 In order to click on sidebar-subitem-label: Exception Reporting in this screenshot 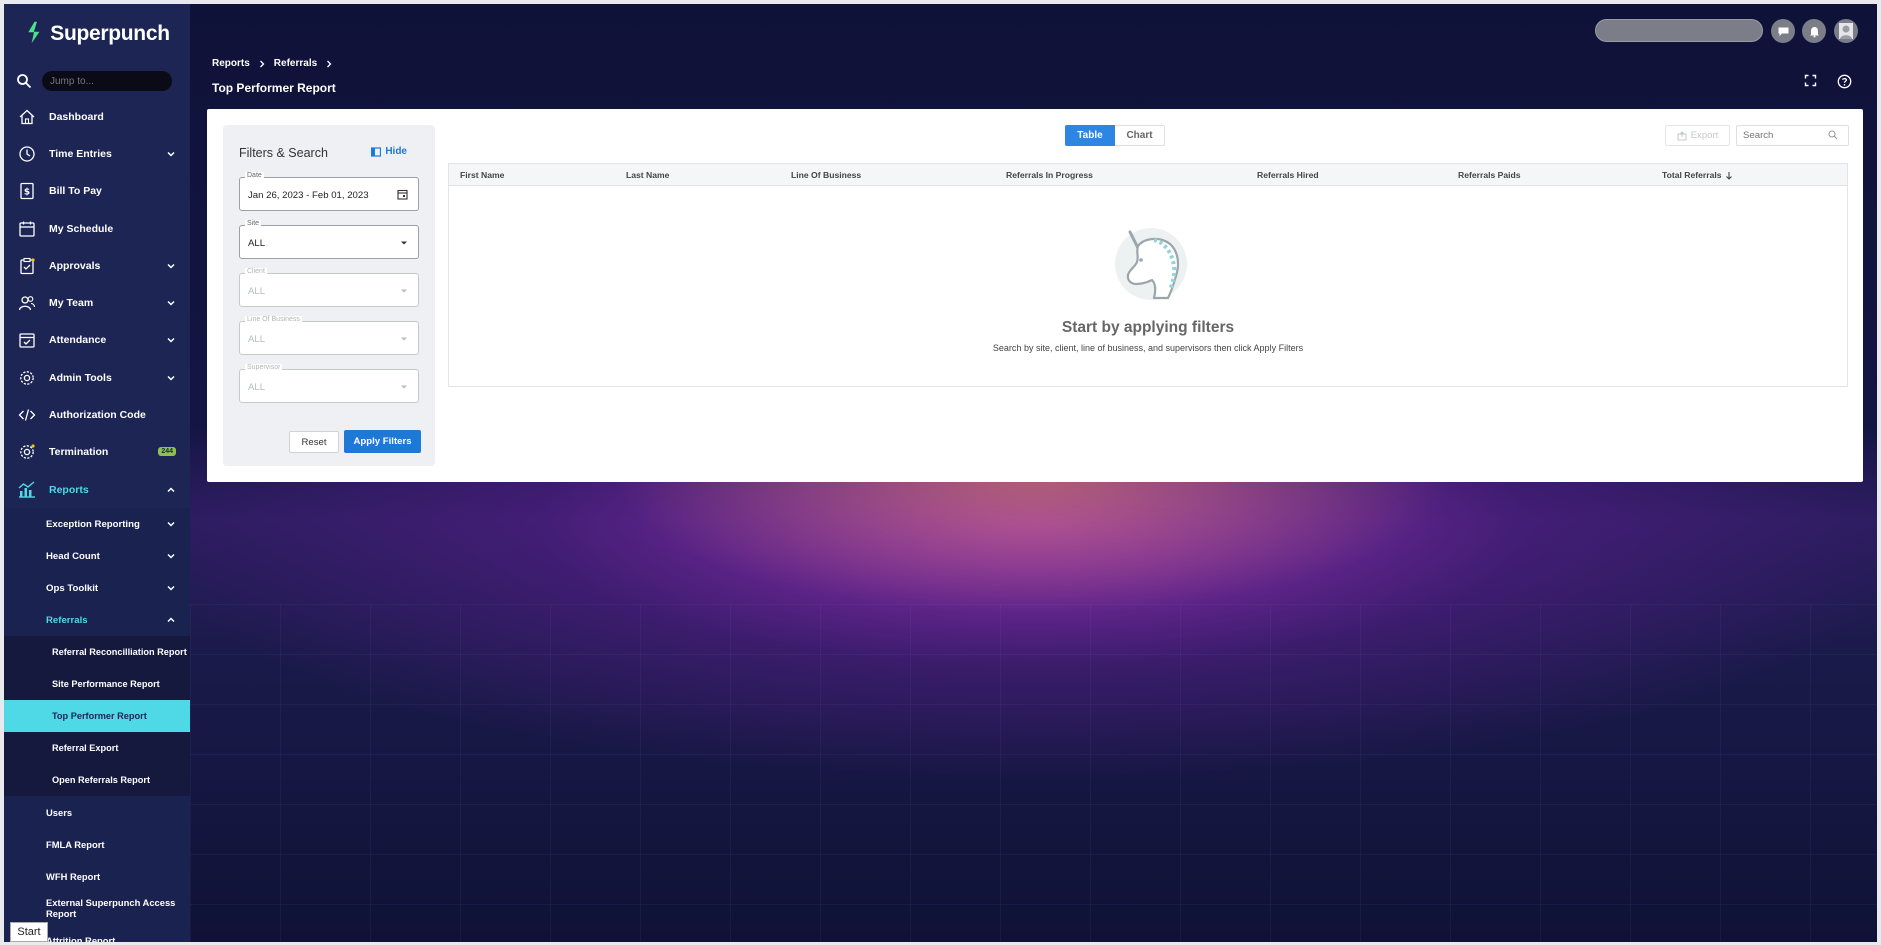, I will do `click(93, 524)`.